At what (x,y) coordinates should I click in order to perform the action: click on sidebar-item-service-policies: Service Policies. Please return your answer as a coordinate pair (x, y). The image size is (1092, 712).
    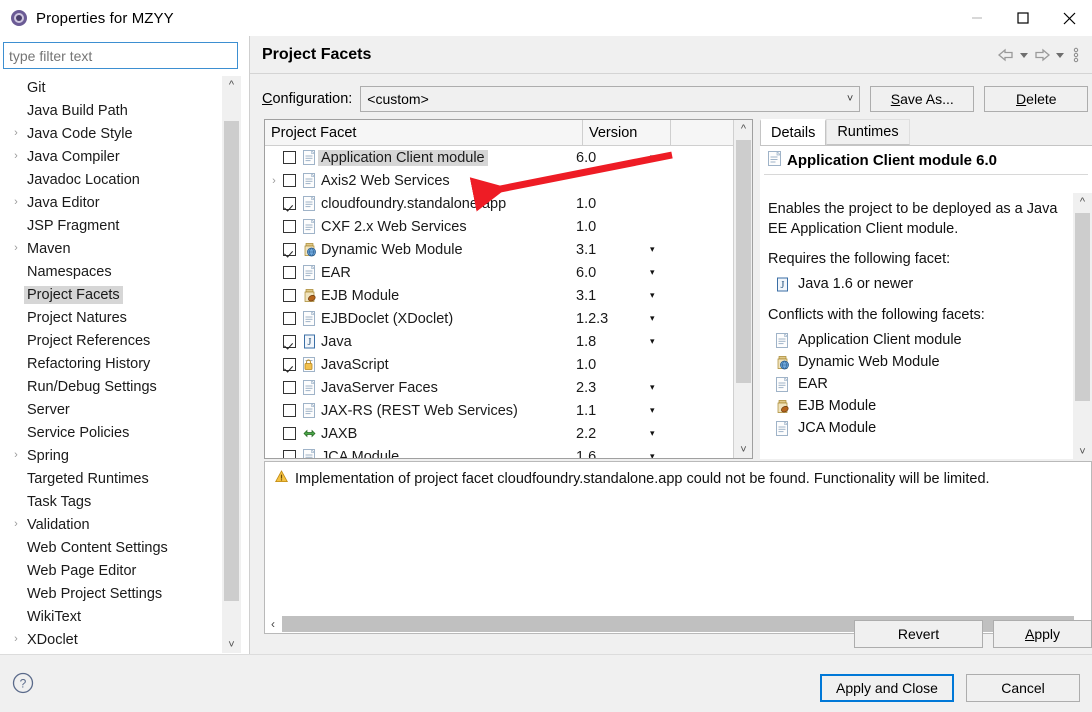
    Looking at the image, I should click on (111, 432).